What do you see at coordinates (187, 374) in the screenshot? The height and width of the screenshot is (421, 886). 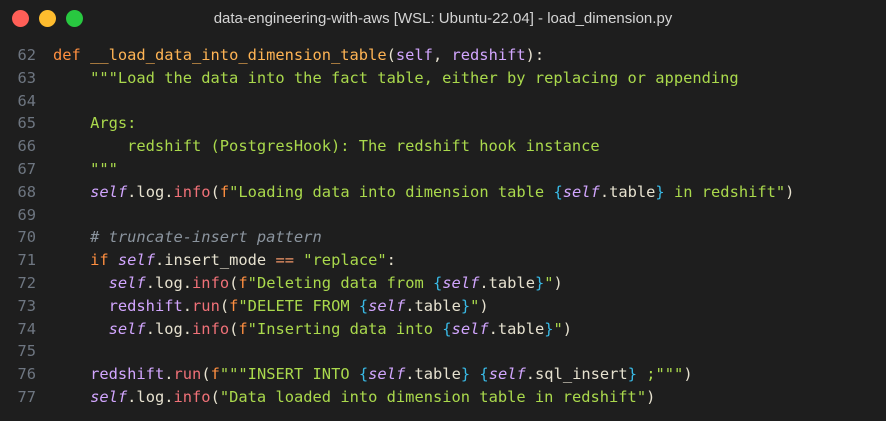 I see `code-token: run` at bounding box center [187, 374].